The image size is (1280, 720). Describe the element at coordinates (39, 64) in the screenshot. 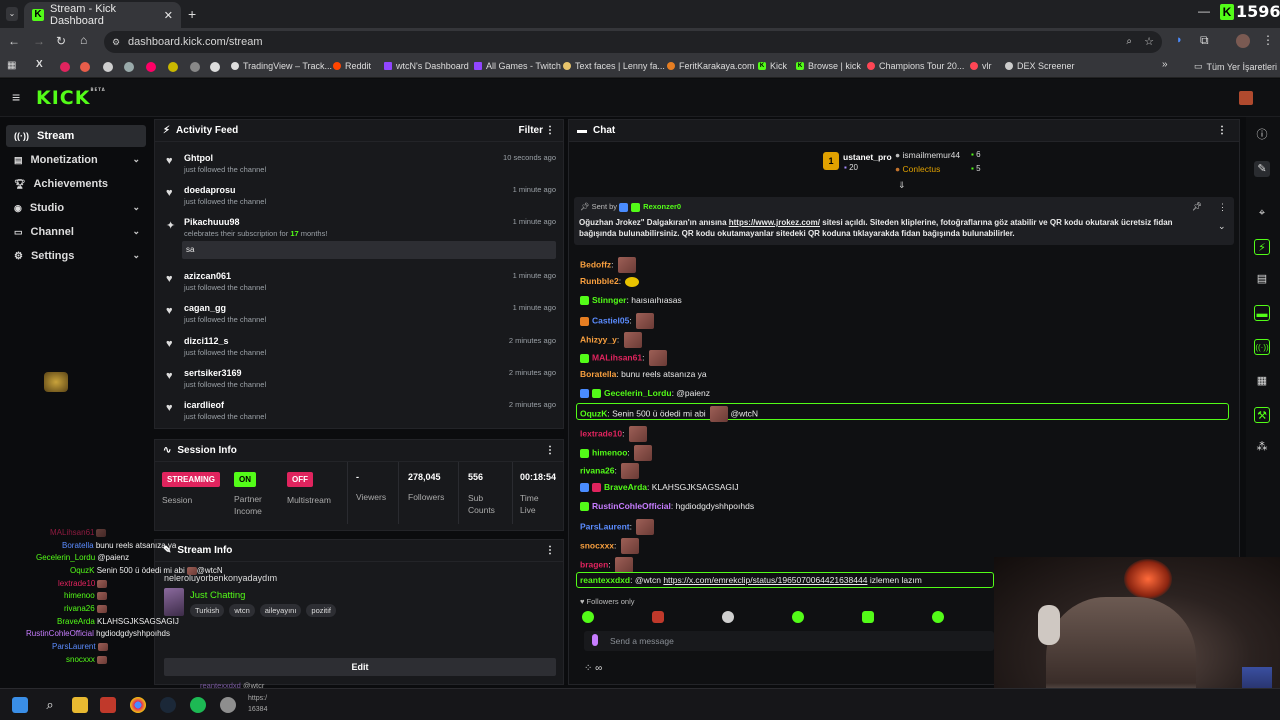

I see `x-bookmark-icon: X` at that location.